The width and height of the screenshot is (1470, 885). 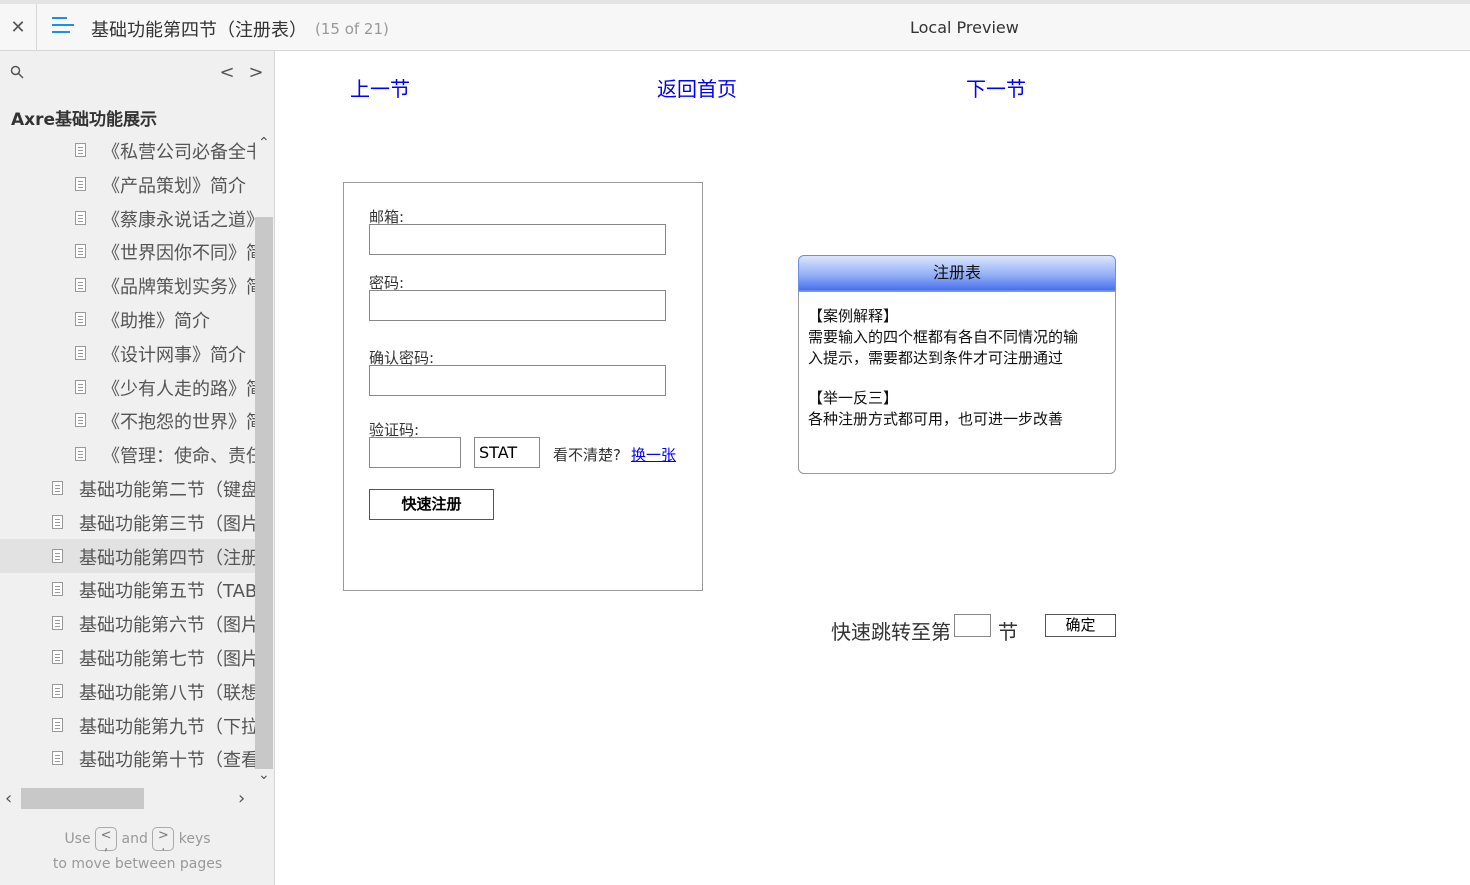 What do you see at coordinates (8, 798) in the screenshot?
I see `scroll-left-chevron-icon: ‹` at bounding box center [8, 798].